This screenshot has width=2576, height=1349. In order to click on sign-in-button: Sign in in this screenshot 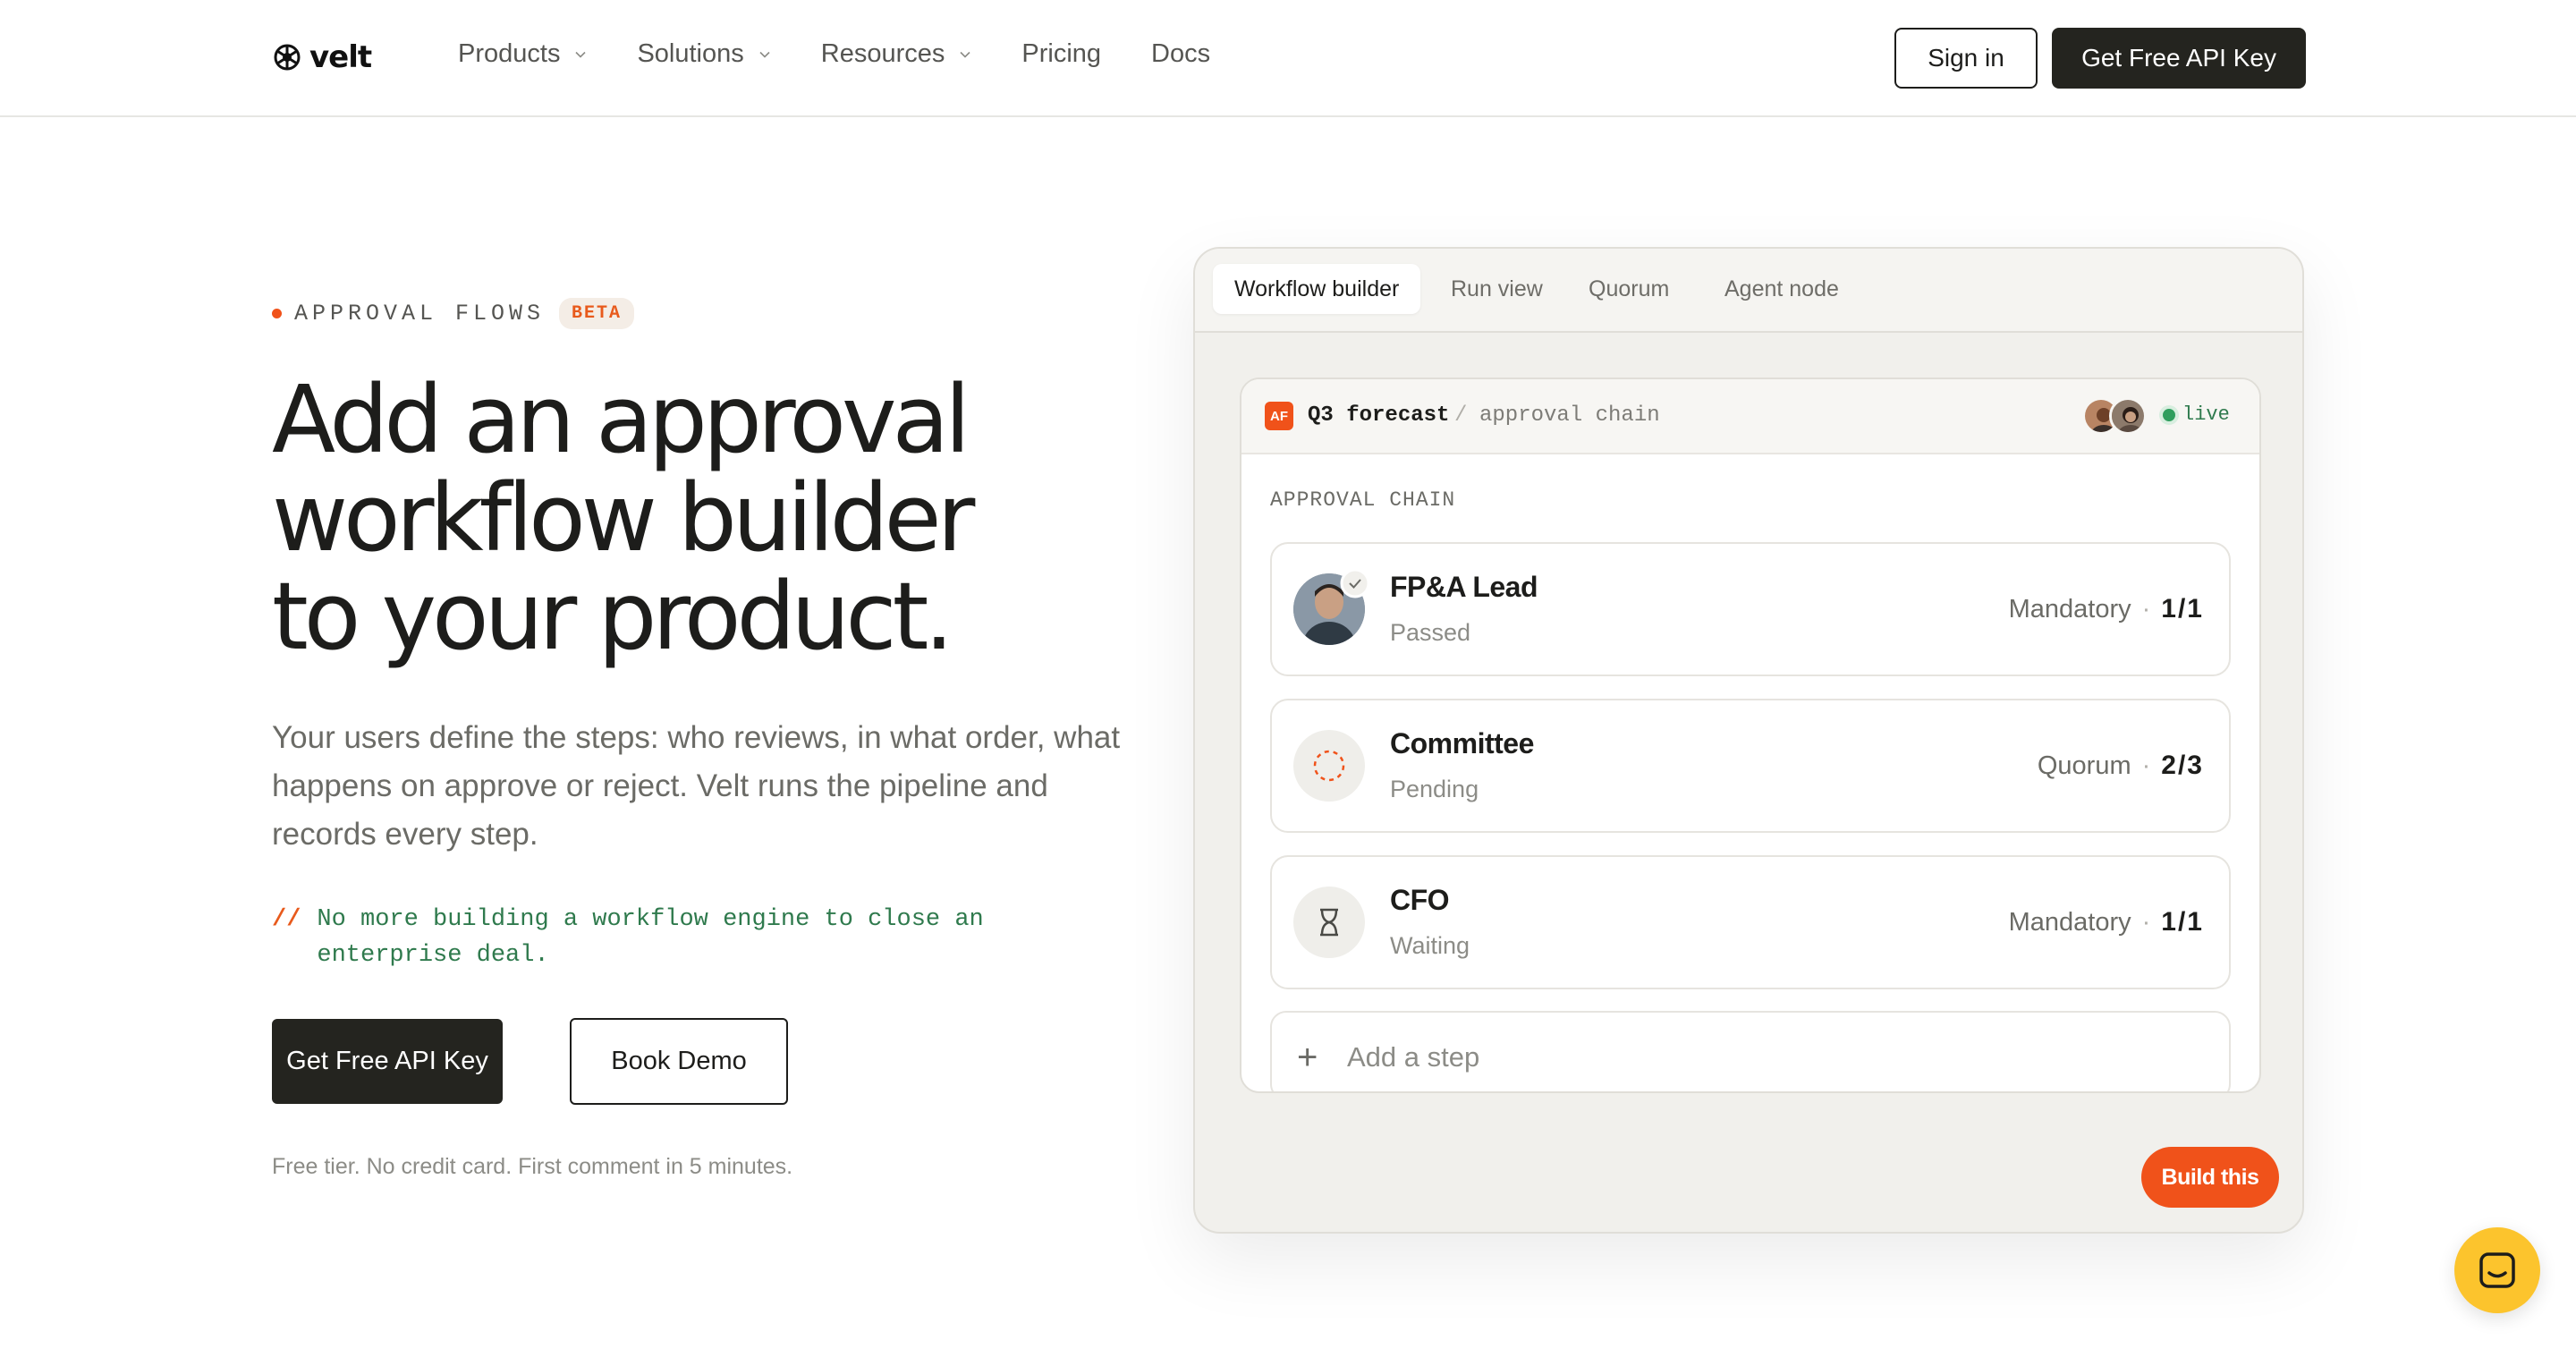, I will do `click(1966, 58)`.